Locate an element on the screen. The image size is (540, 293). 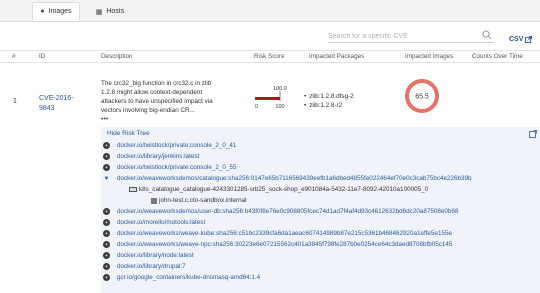
search-box is located at coordinates (411, 36).